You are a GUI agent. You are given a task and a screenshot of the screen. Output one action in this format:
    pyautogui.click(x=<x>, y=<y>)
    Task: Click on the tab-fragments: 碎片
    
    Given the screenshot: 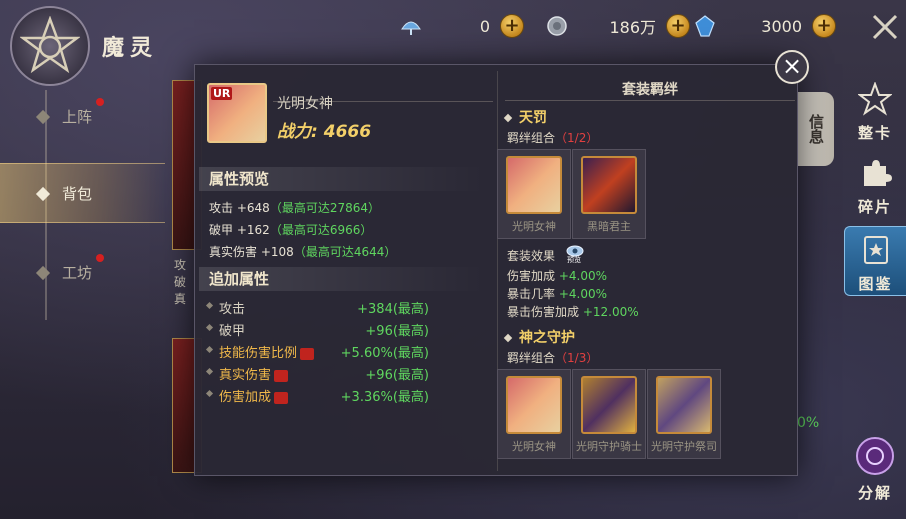 What is the action you would take?
    pyautogui.click(x=875, y=186)
    